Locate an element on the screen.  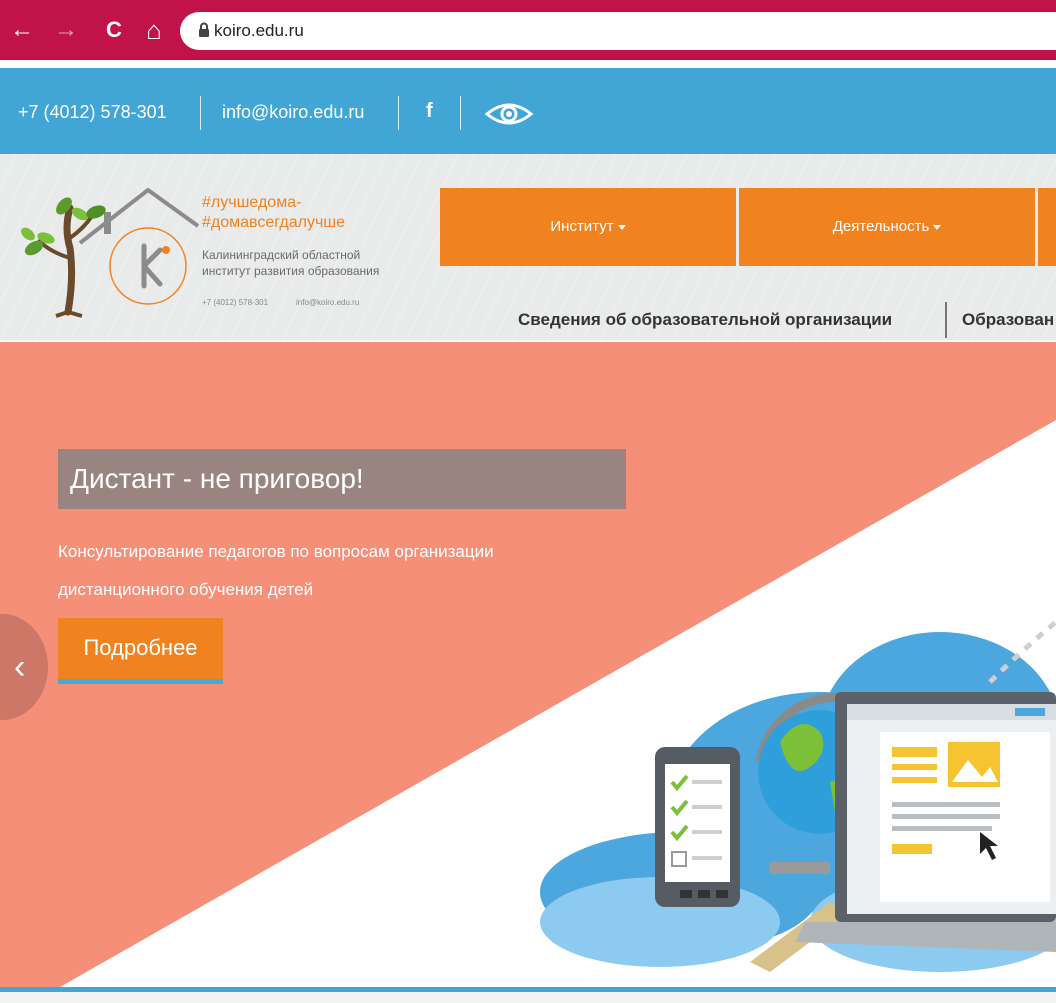
submenu-org-info: Сведения об образовательной организации is located at coordinates (705, 320).